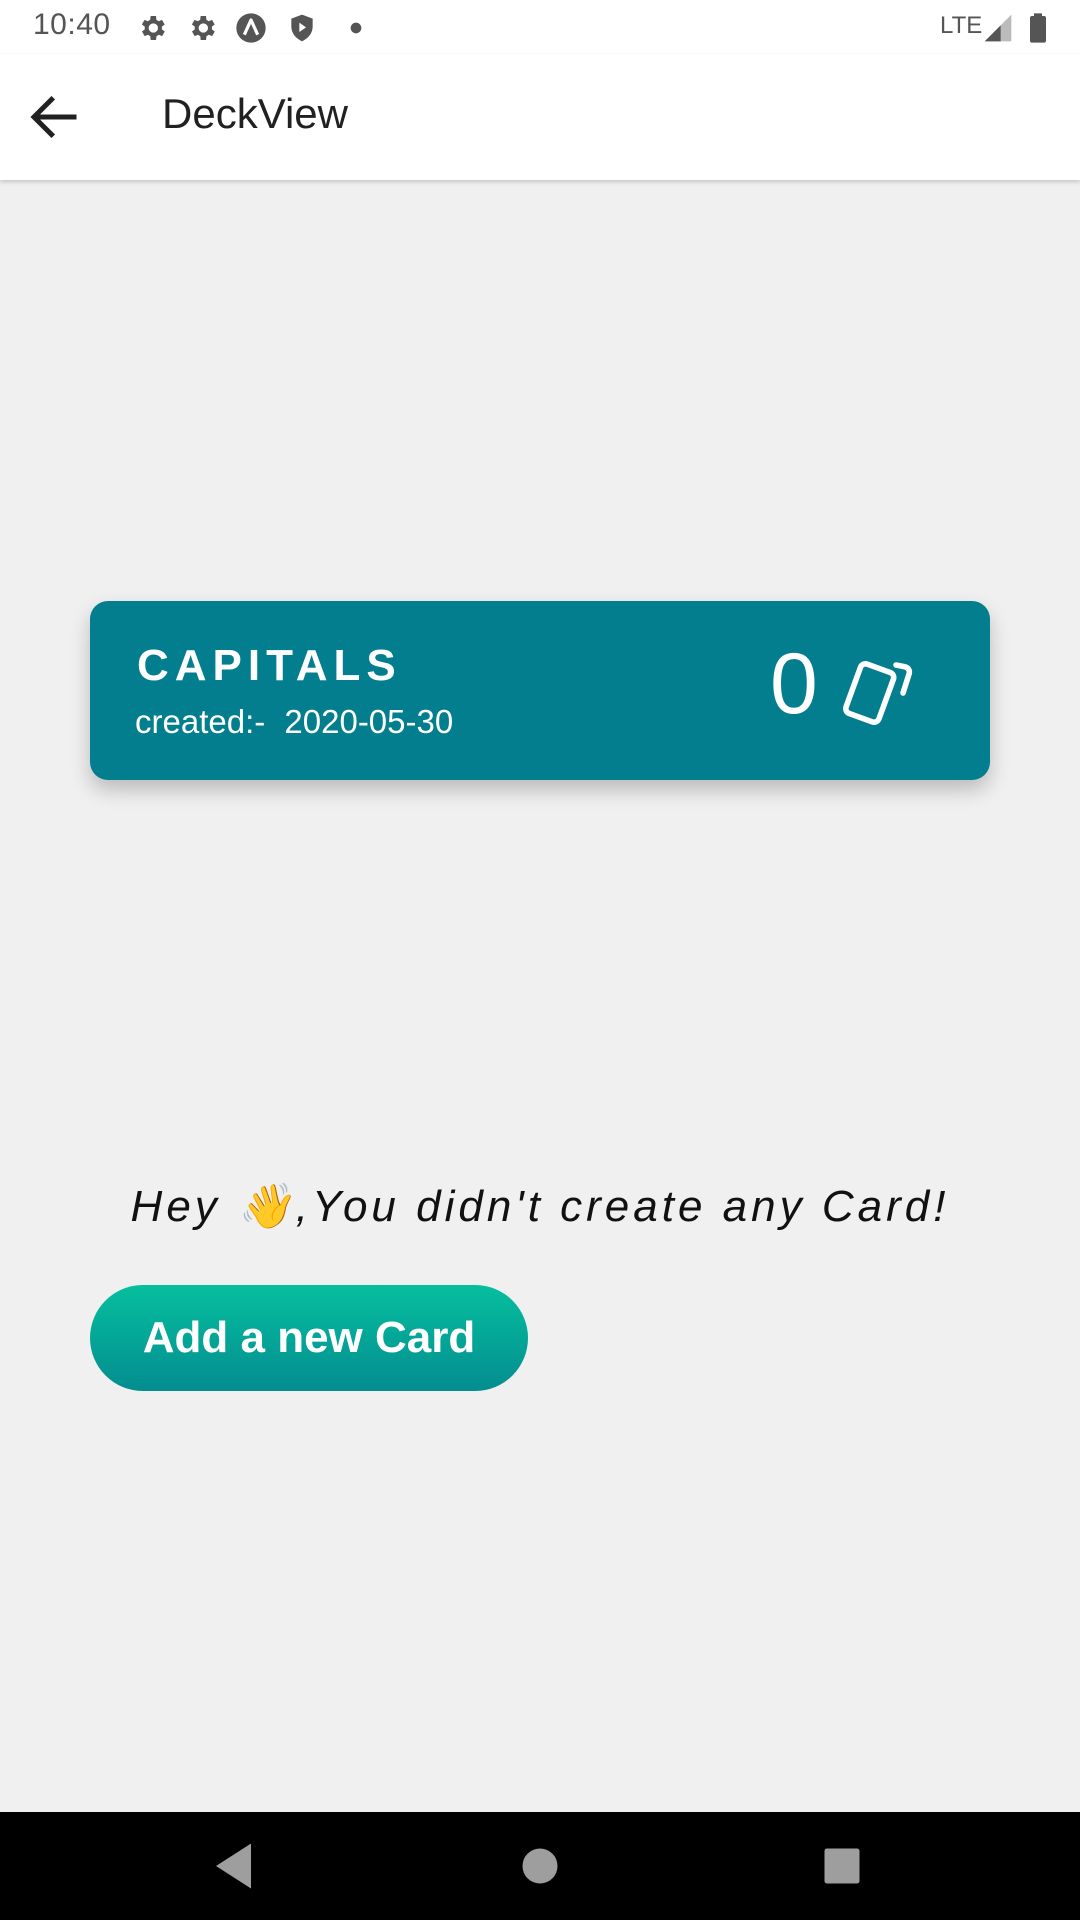 The height and width of the screenshot is (1920, 1080). Describe the element at coordinates (255, 113) in the screenshot. I see `page-title: DeckView` at that location.